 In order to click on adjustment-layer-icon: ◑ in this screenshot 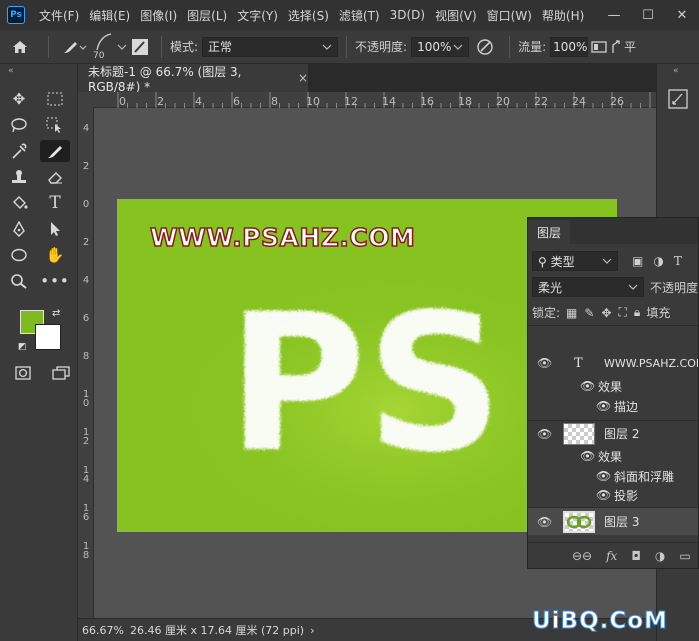, I will do `click(660, 556)`.